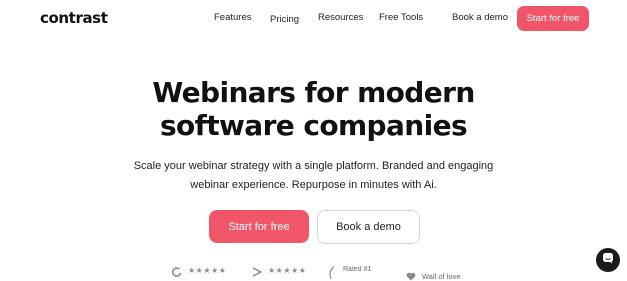  What do you see at coordinates (313, 125) in the screenshot?
I see `hero-title-line-2: software companies` at bounding box center [313, 125].